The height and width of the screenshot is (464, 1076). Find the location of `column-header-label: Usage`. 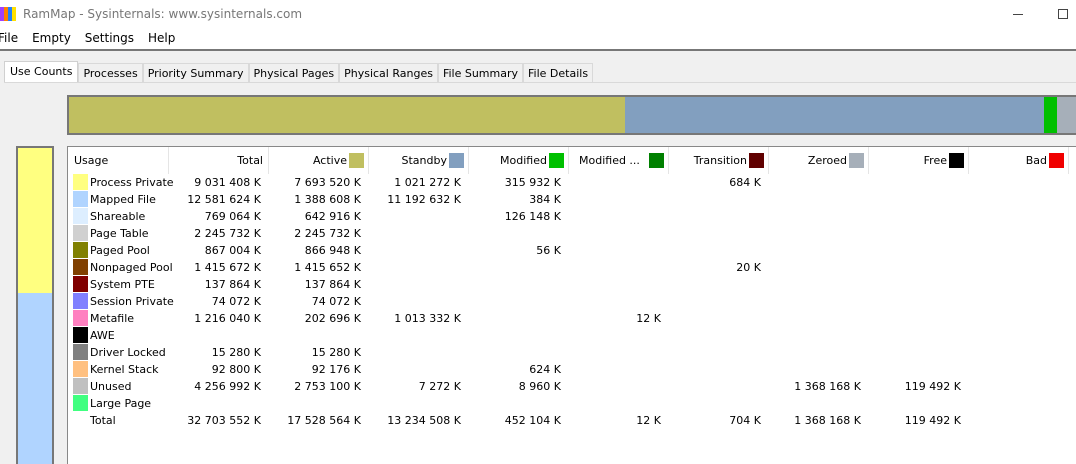

column-header-label: Usage is located at coordinates (91, 160).